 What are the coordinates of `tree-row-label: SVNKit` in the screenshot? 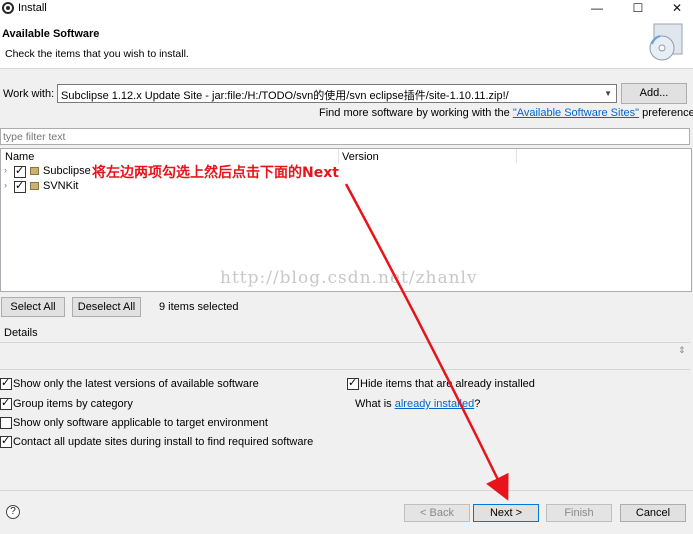 It's located at (61, 186).